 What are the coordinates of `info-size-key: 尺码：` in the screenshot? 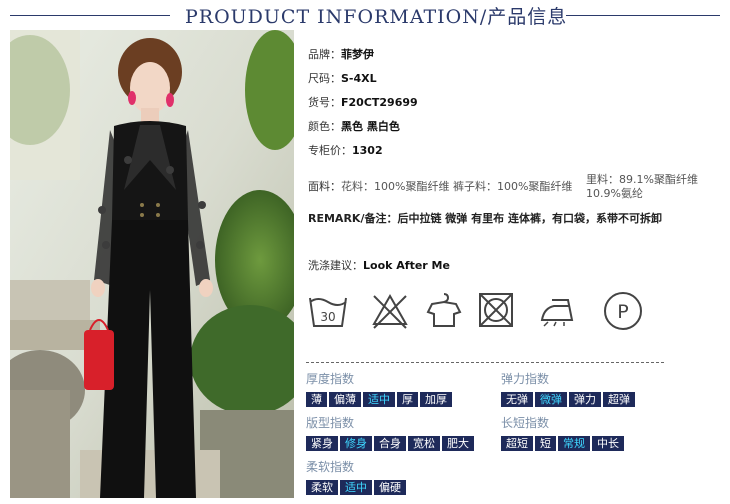 It's located at (324, 78).